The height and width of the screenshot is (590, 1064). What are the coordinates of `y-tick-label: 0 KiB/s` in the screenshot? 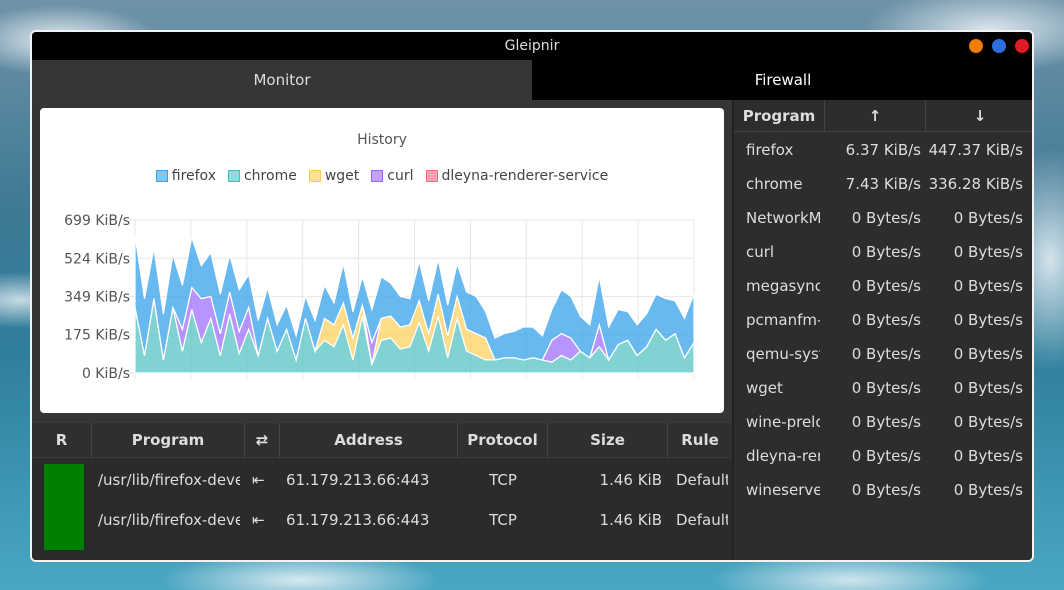 It's located at (106, 374).